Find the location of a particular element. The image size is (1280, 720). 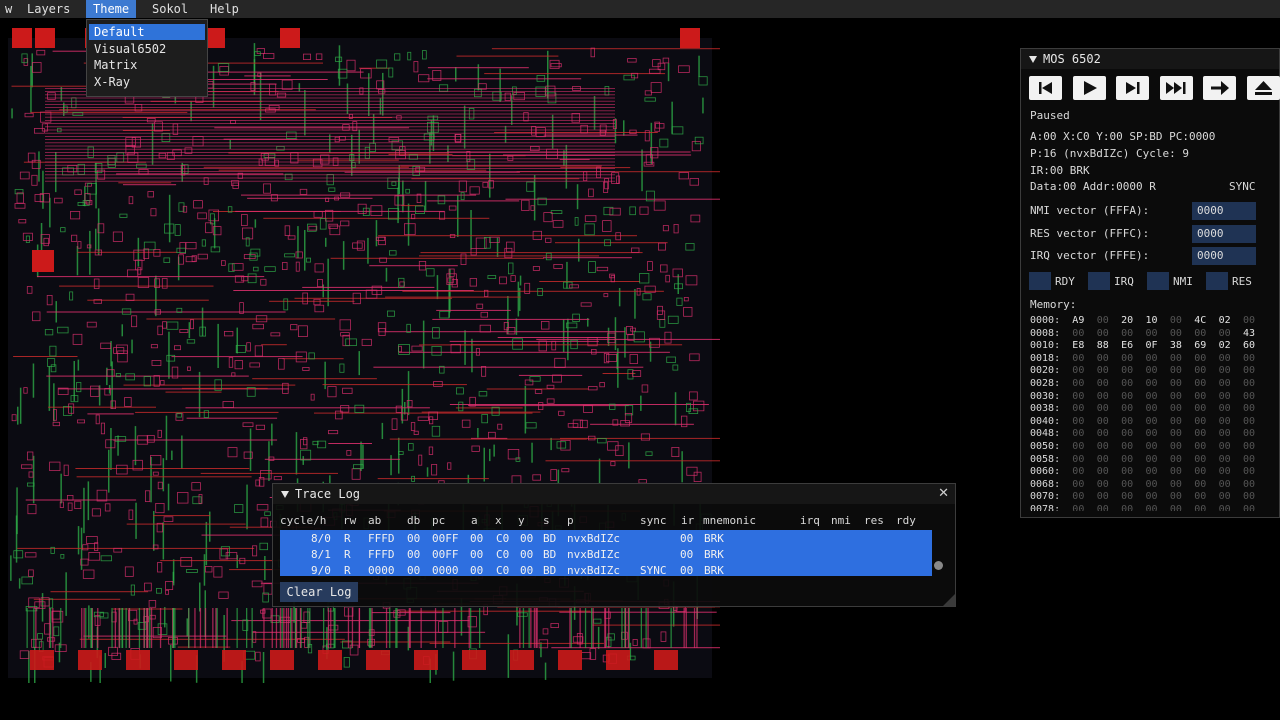

column-header-res: res is located at coordinates (874, 520).